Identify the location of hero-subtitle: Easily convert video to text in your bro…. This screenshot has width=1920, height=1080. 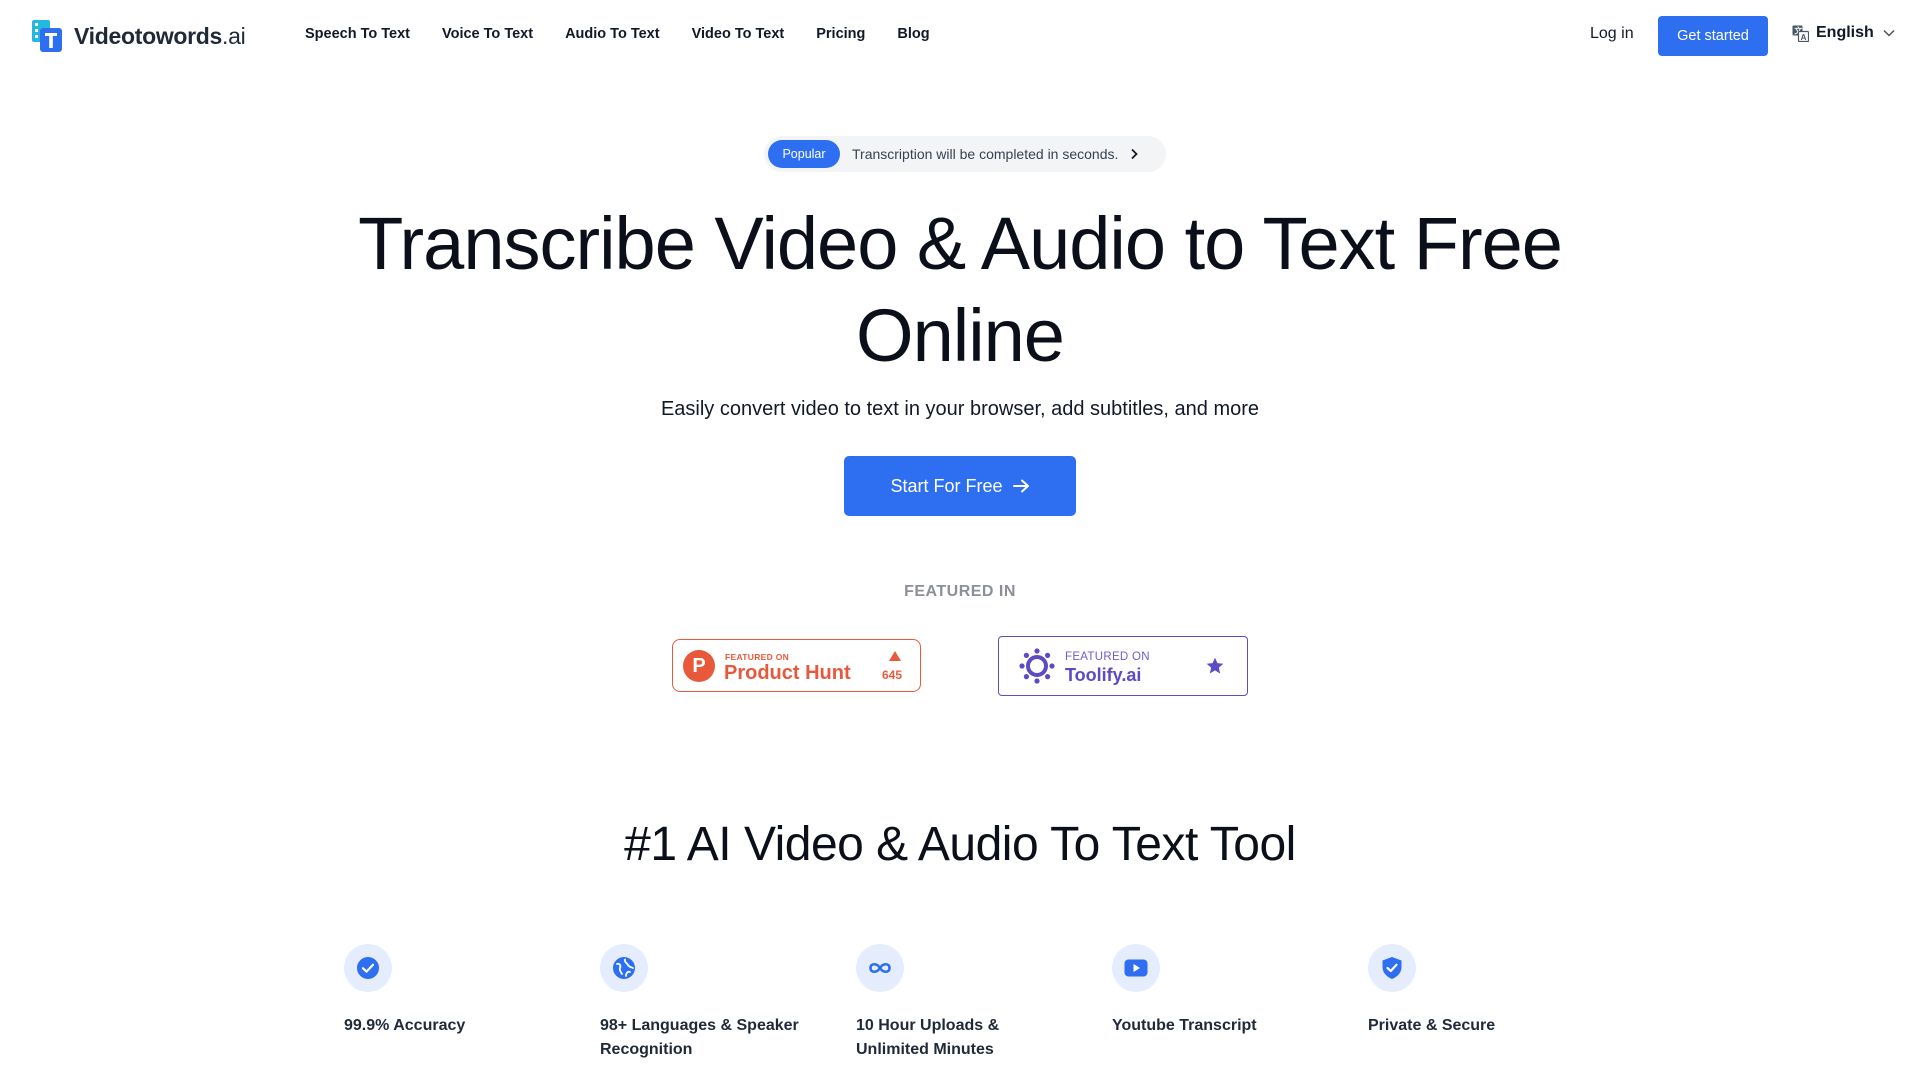
(960, 409).